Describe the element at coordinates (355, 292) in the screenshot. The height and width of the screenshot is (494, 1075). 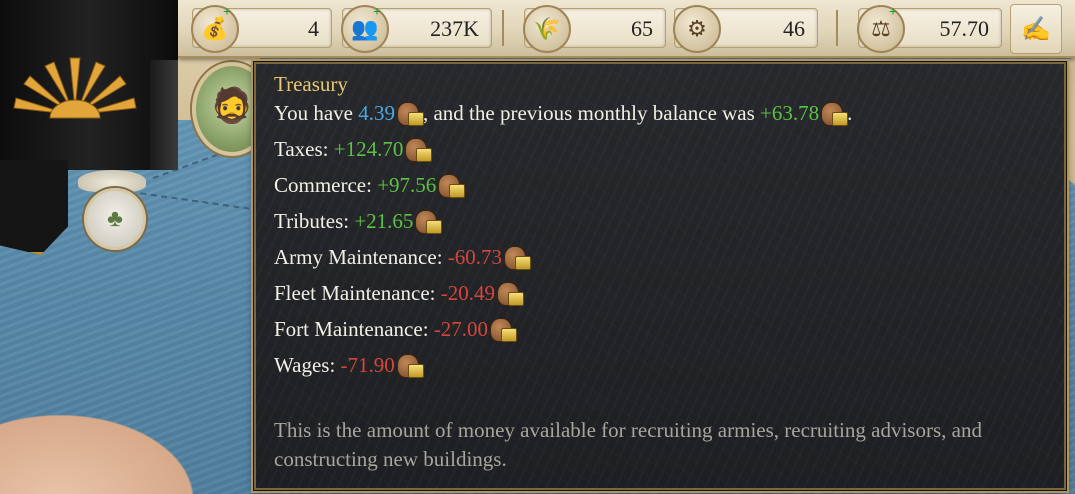
I see `row-label: Fleet Maintenance:` at that location.